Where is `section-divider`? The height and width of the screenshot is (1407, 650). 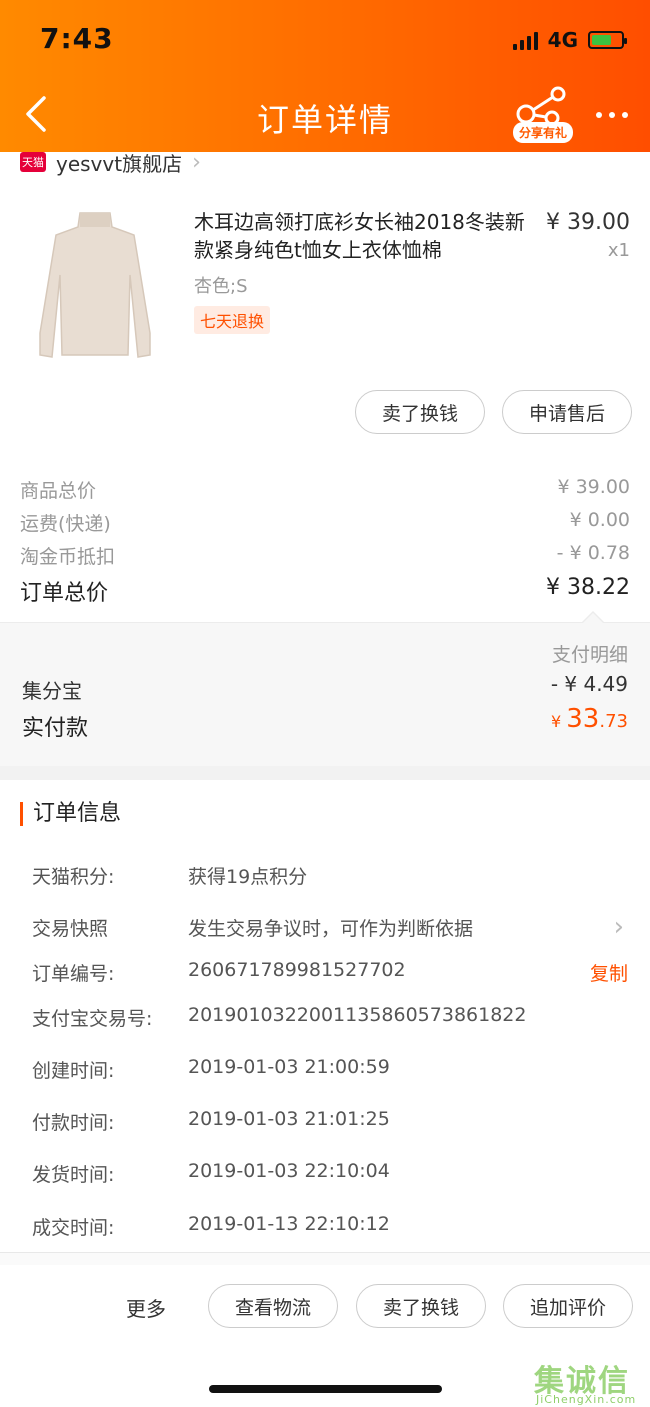 section-divider is located at coordinates (325, 773).